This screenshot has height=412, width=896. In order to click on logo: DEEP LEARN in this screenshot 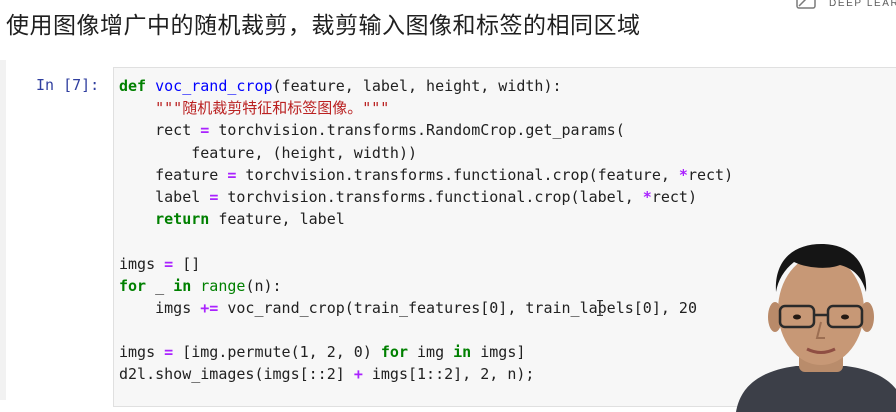, I will do `click(845, 7)`.